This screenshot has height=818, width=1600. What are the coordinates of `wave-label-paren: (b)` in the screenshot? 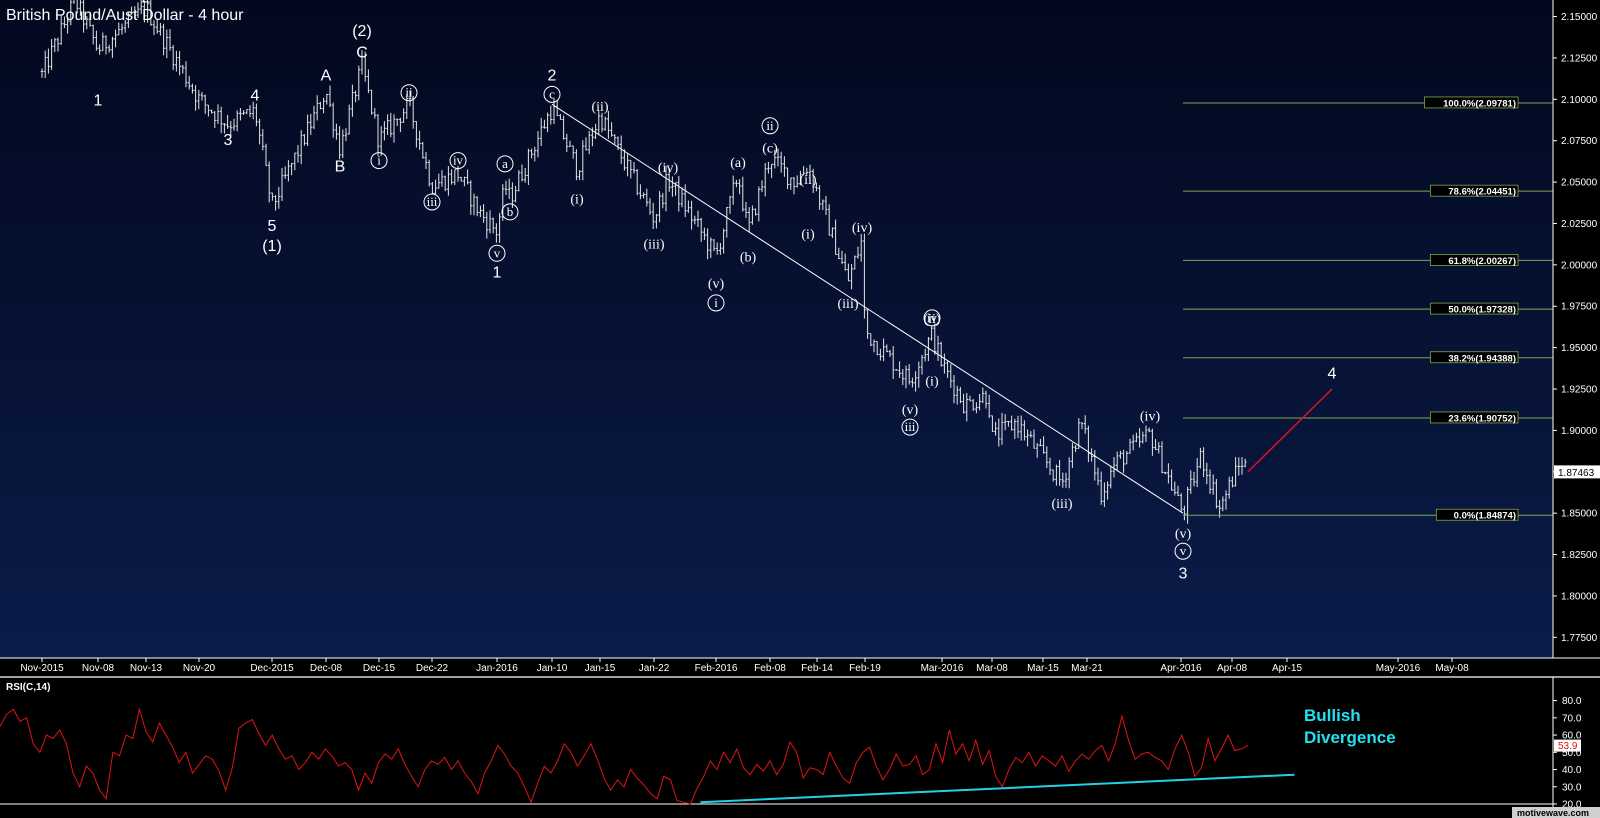 It's located at (748, 258).